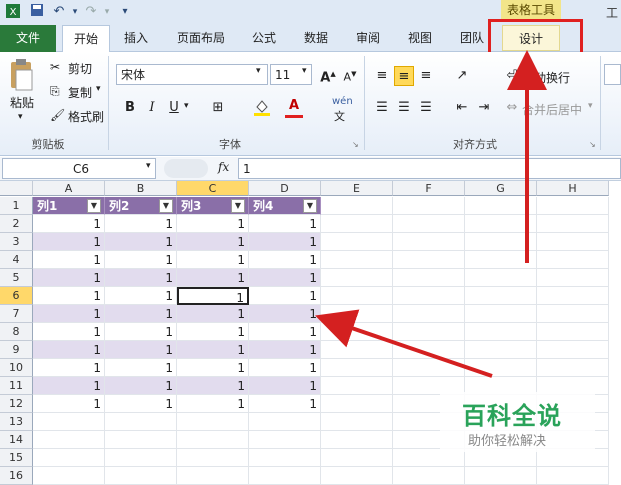 The width and height of the screenshot is (621, 485). I want to click on align-right-icon: ☰, so click(426, 108).